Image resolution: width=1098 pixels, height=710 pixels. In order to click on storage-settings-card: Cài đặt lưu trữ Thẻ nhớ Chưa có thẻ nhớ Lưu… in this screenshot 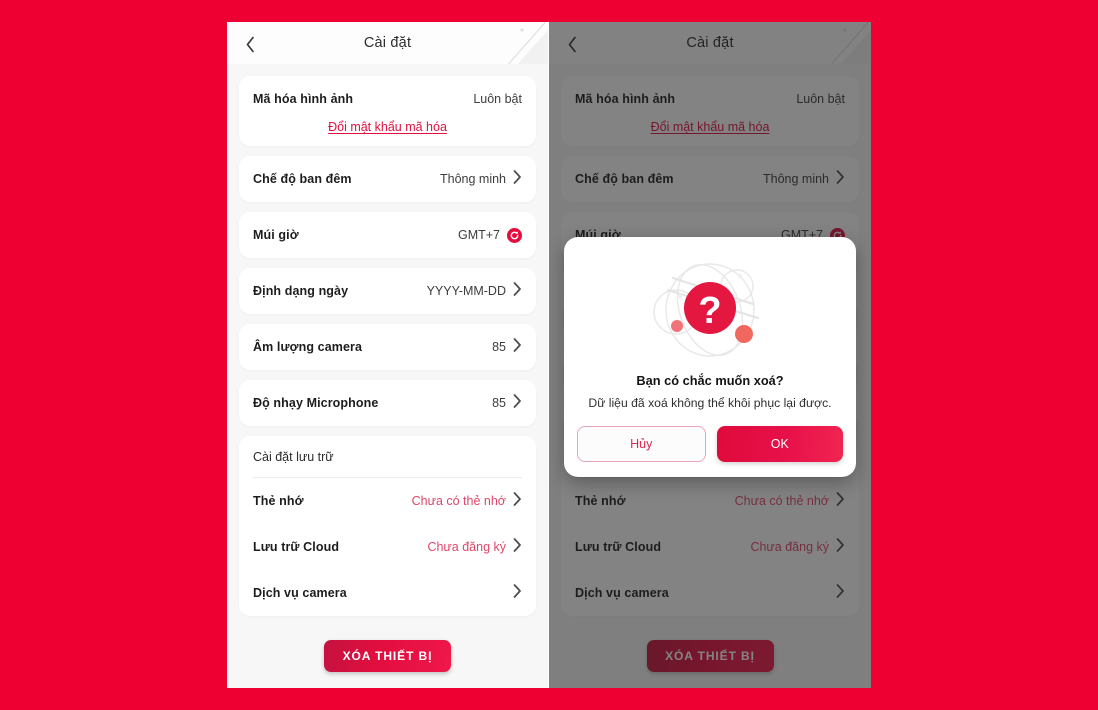, I will do `click(387, 526)`.